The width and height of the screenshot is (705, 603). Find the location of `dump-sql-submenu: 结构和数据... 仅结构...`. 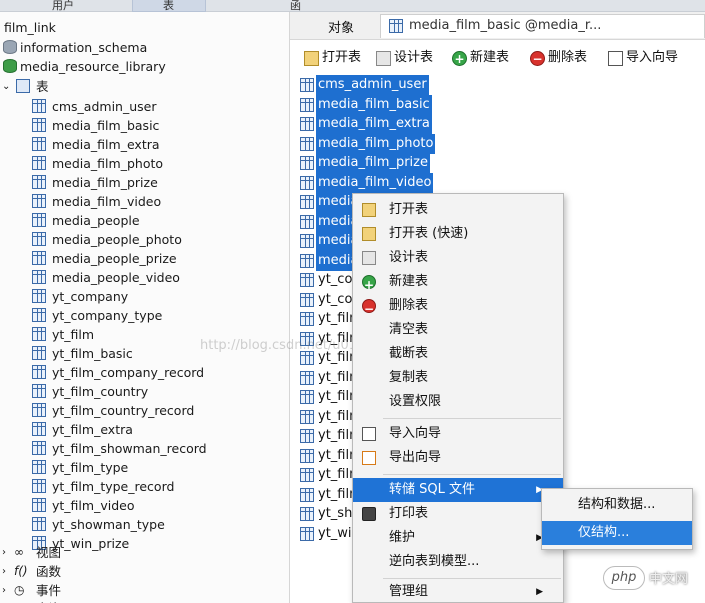

dump-sql-submenu: 结构和数据... 仅结构... is located at coordinates (617, 519).